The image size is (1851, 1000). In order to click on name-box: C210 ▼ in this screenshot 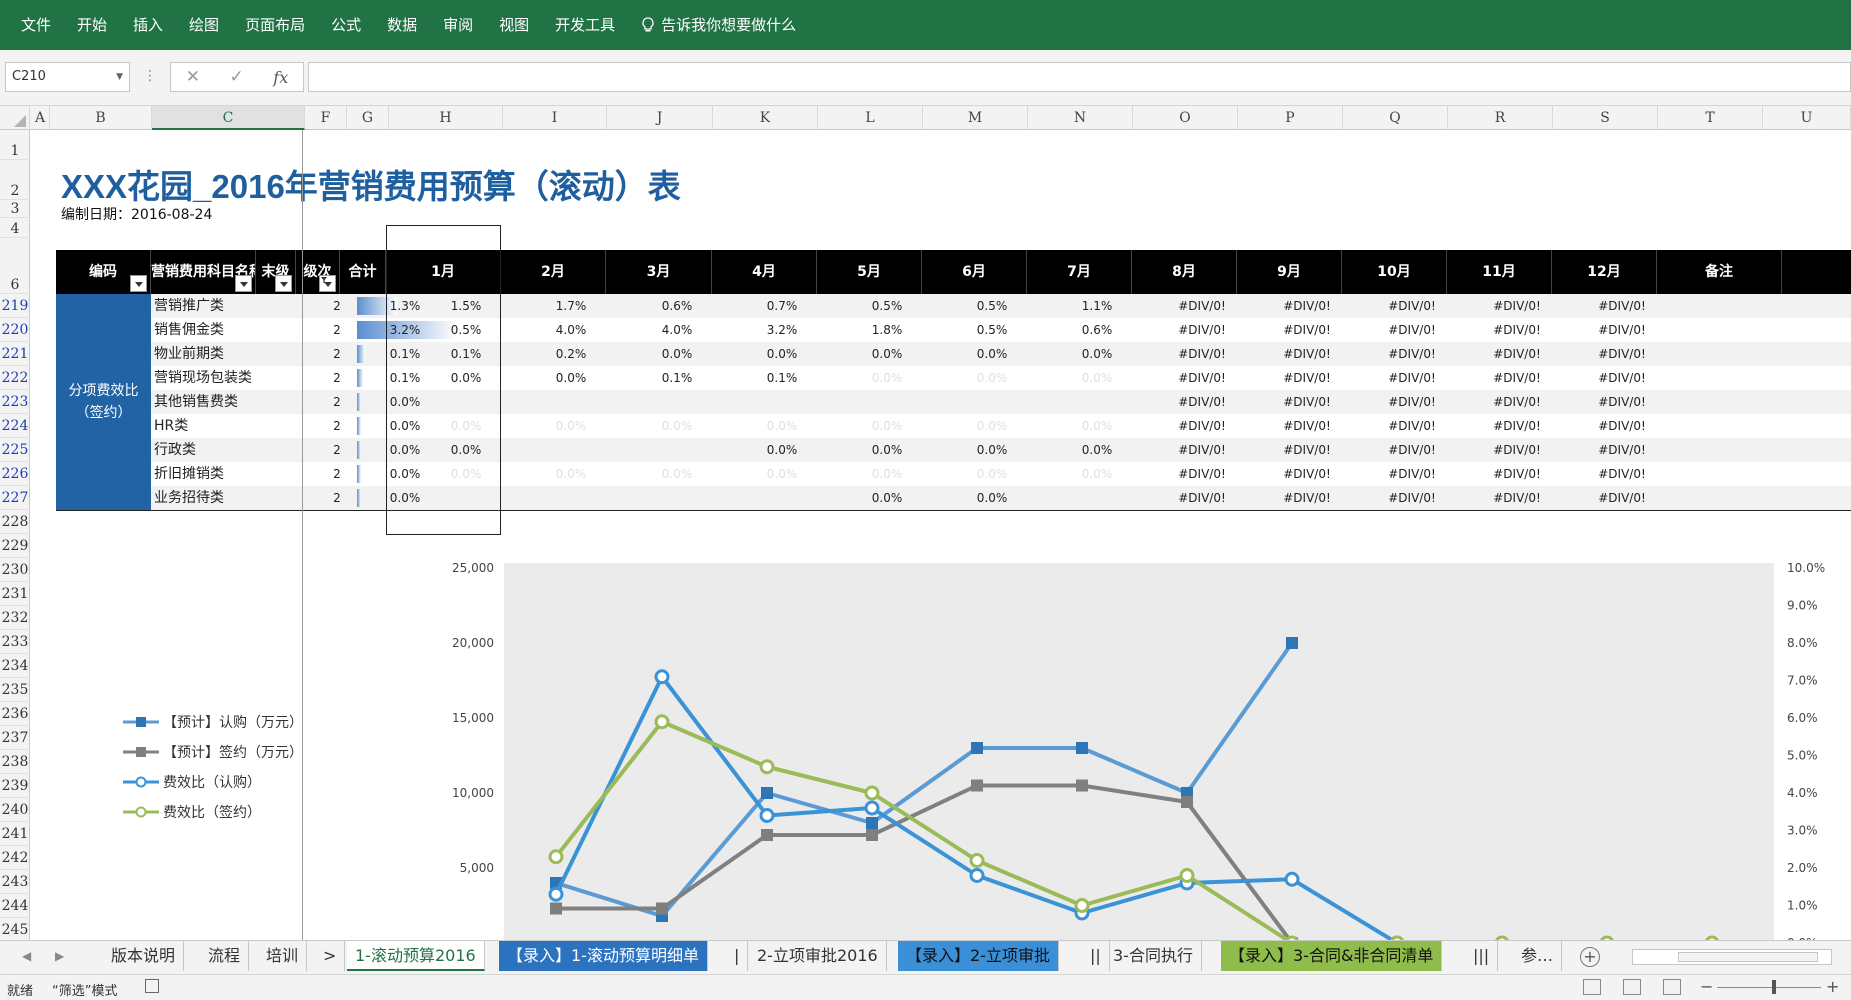, I will do `click(67, 77)`.